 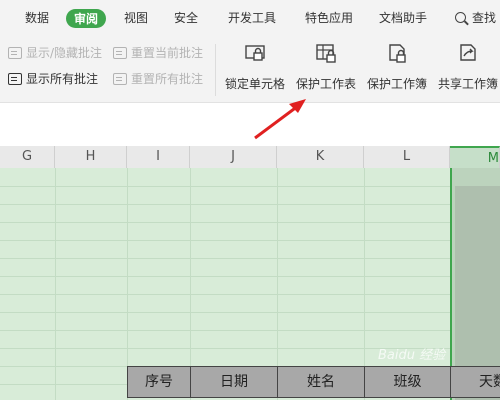 What do you see at coordinates (325, 84) in the screenshot?
I see `protect-sheet-label: 保护工作表` at bounding box center [325, 84].